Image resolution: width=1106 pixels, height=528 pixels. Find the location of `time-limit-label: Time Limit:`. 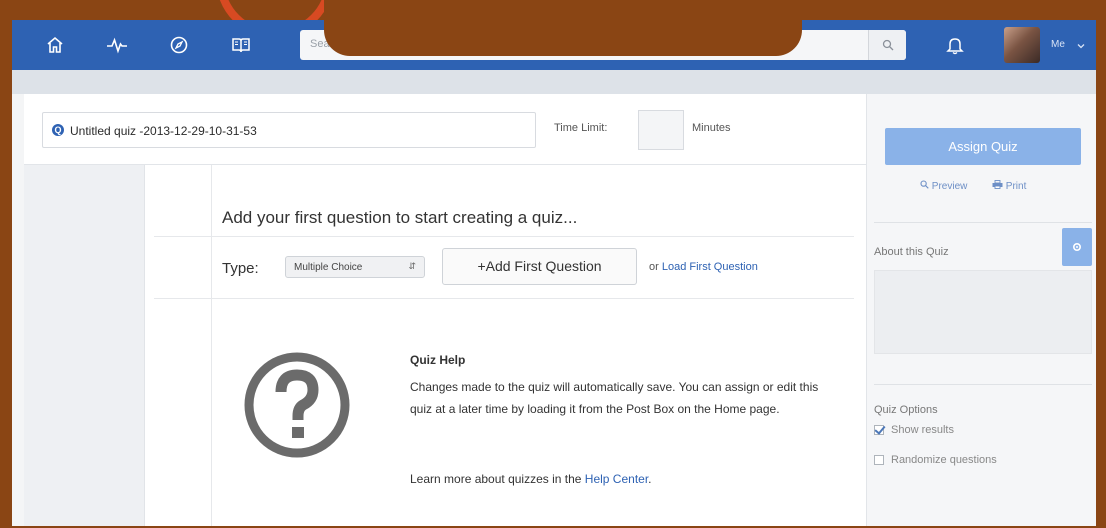

time-limit-label: Time Limit: is located at coordinates (581, 128).